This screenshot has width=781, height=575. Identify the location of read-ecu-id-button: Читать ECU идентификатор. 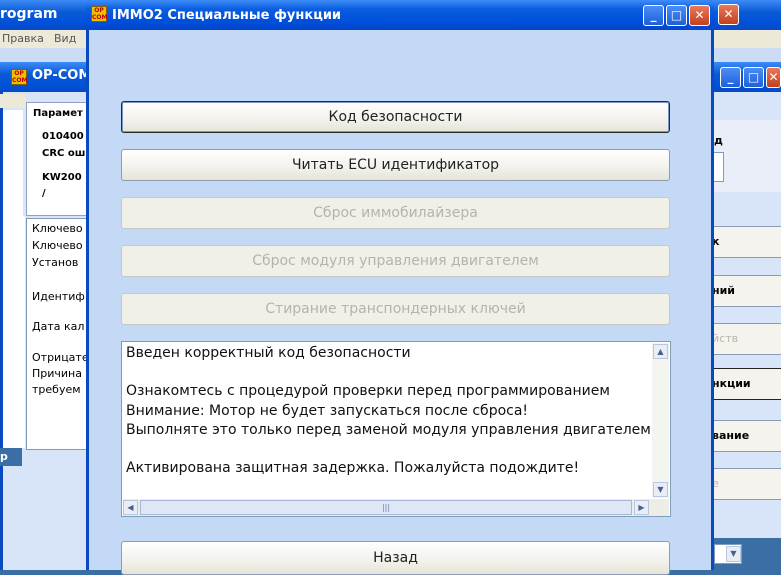
(395, 165).